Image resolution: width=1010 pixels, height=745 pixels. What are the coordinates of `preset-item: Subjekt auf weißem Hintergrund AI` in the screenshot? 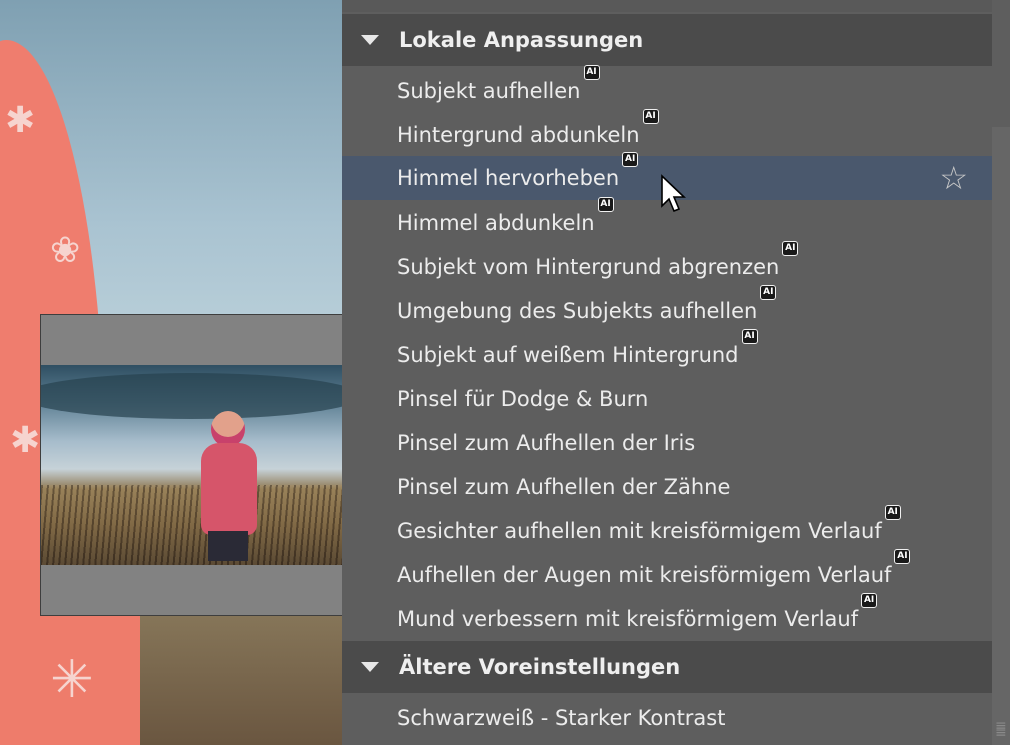 It's located at (667, 353).